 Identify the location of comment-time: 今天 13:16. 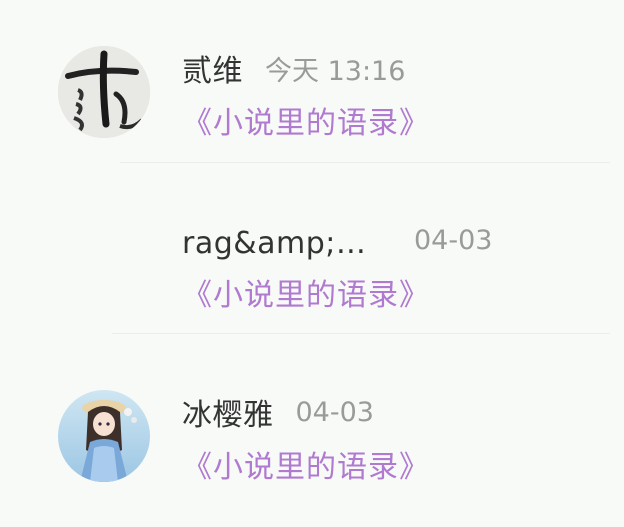
(335, 71).